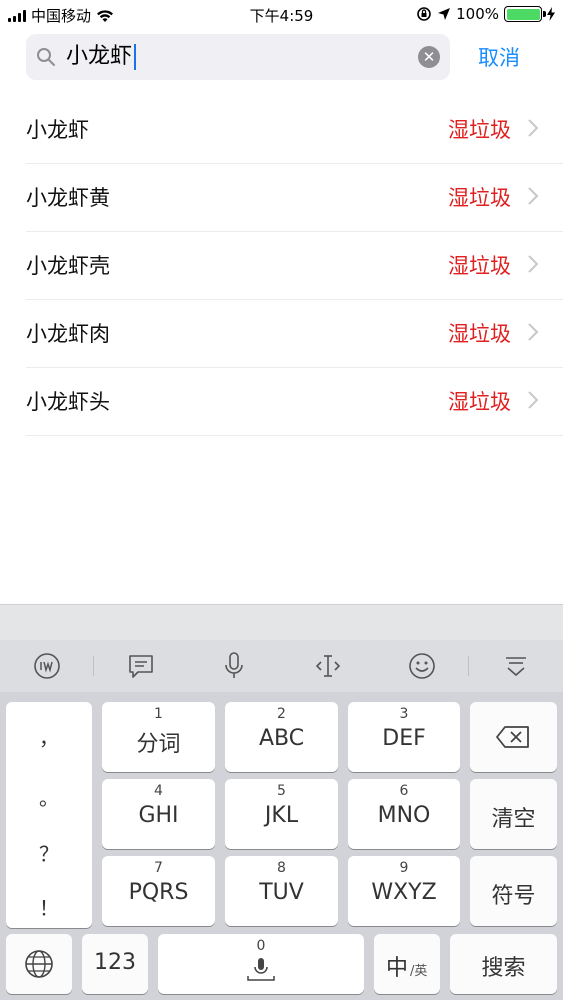 The height and width of the screenshot is (1000, 563). Describe the element at coordinates (135, 57) in the screenshot. I see `text-caret` at that location.